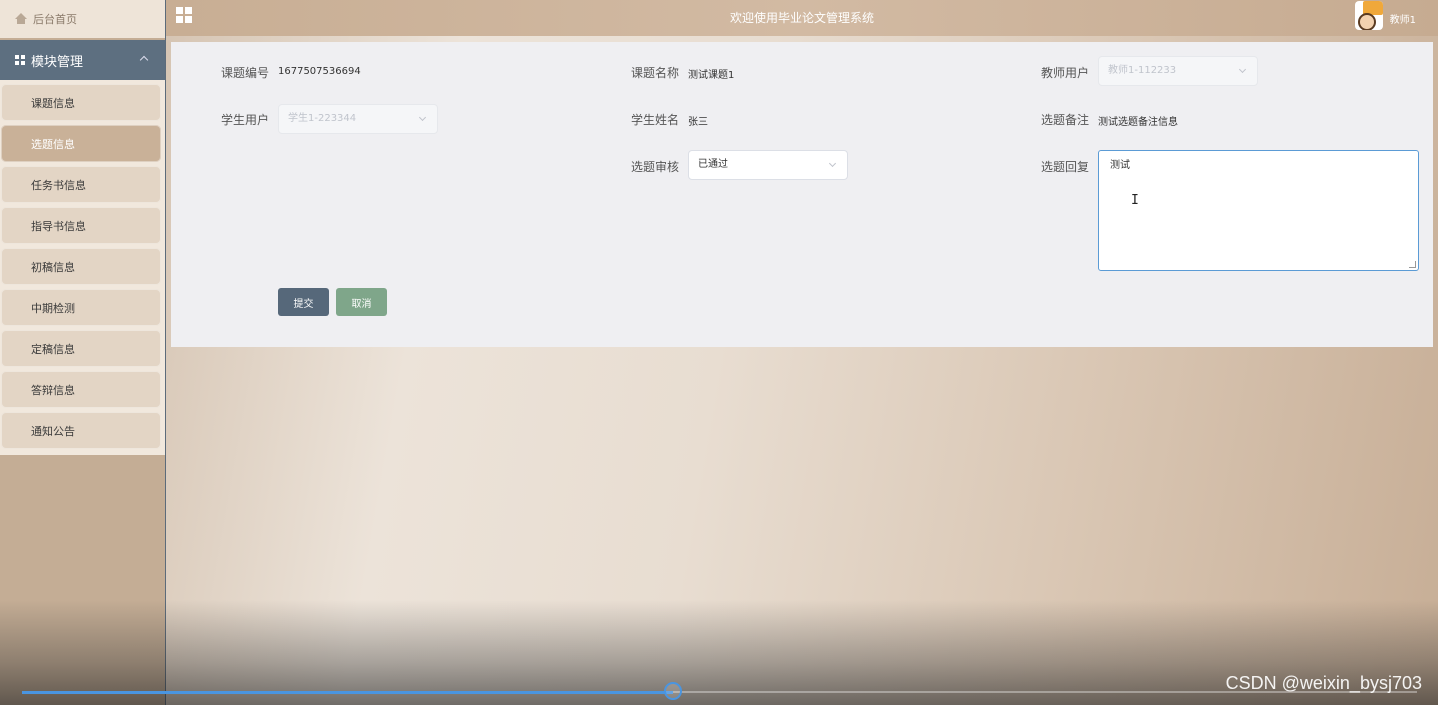 This screenshot has height=705, width=1438. What do you see at coordinates (57, 62) in the screenshot?
I see `module-label: 模块管理` at bounding box center [57, 62].